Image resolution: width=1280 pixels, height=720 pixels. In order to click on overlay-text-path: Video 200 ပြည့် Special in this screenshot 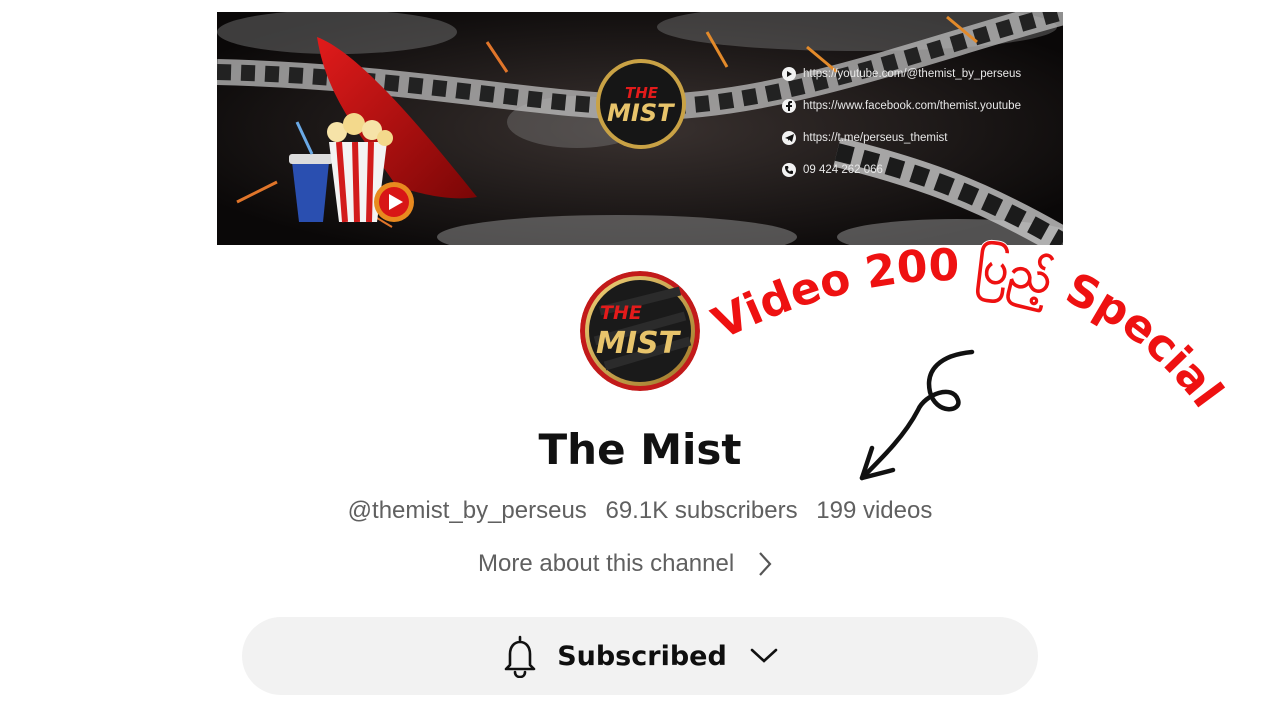, I will do `click(969, 328)`.